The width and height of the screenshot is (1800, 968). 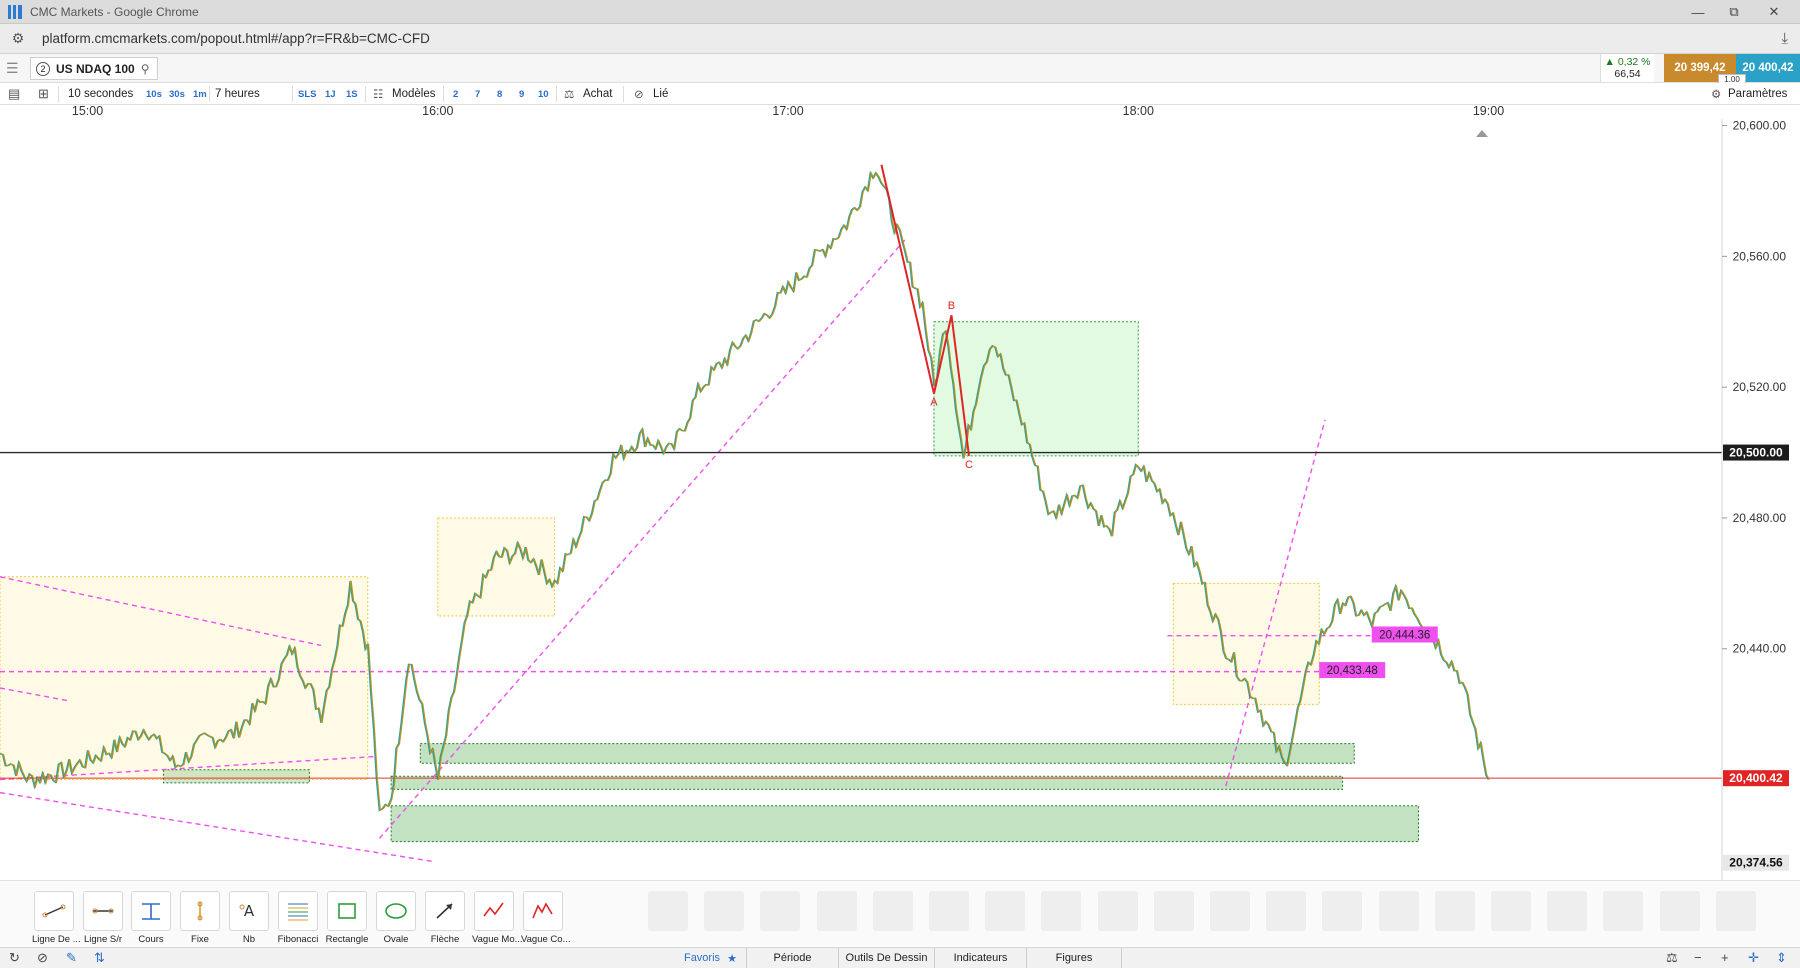 I want to click on green-zone-top, so click(x=1036, y=389).